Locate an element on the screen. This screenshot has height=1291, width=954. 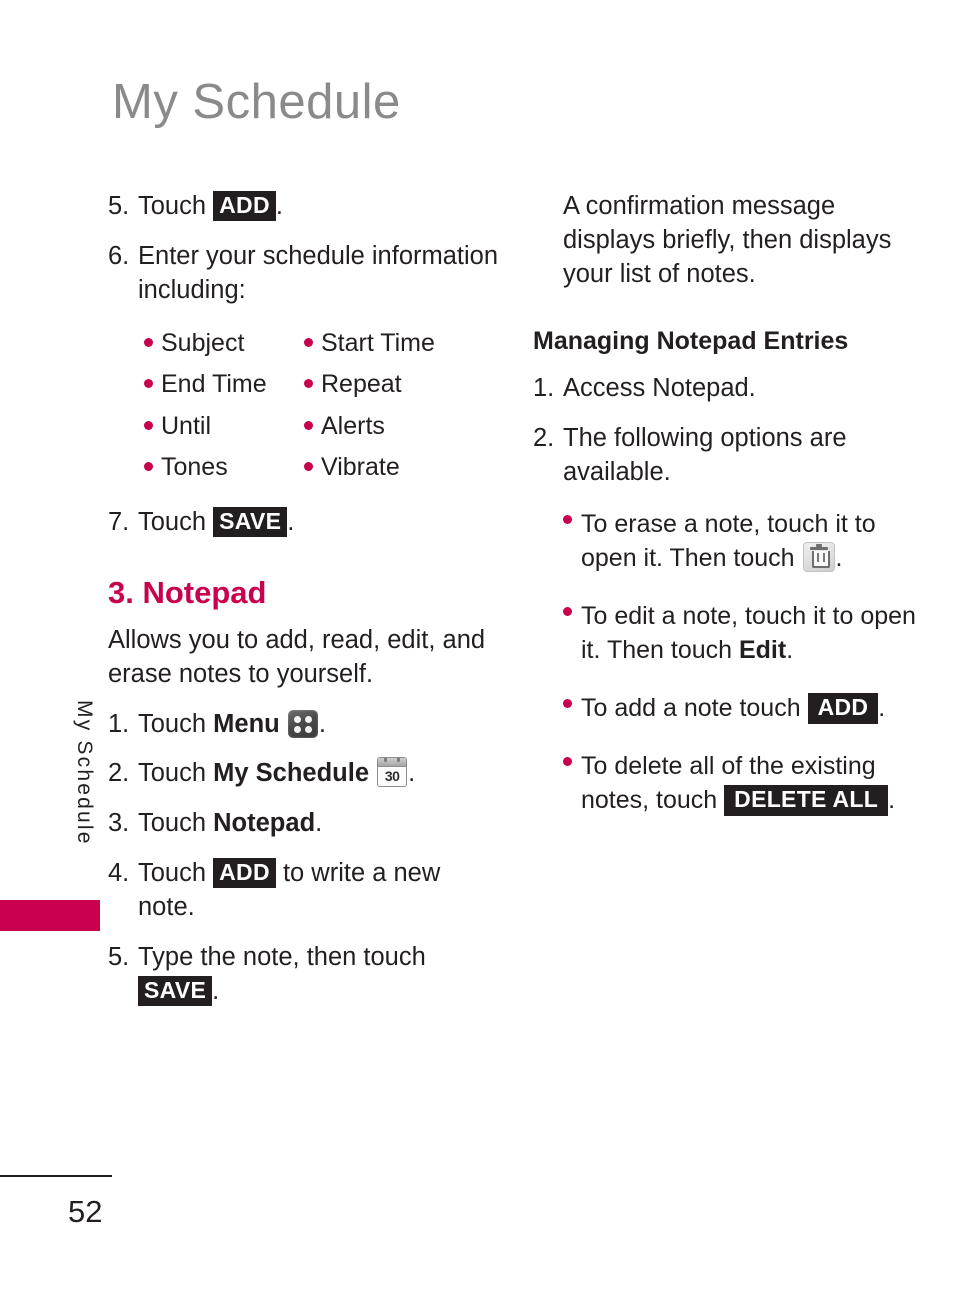
notepad-label: Notepad is located at coordinates (264, 823).